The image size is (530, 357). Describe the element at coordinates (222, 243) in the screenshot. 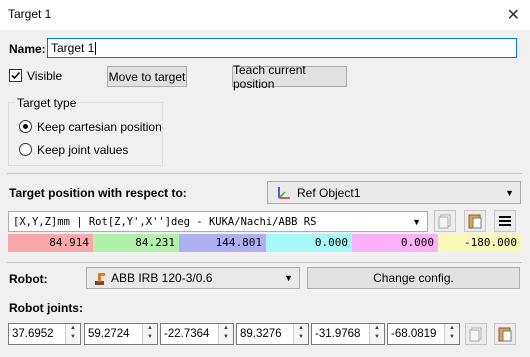

I see `pose-z-value: 144.801` at that location.